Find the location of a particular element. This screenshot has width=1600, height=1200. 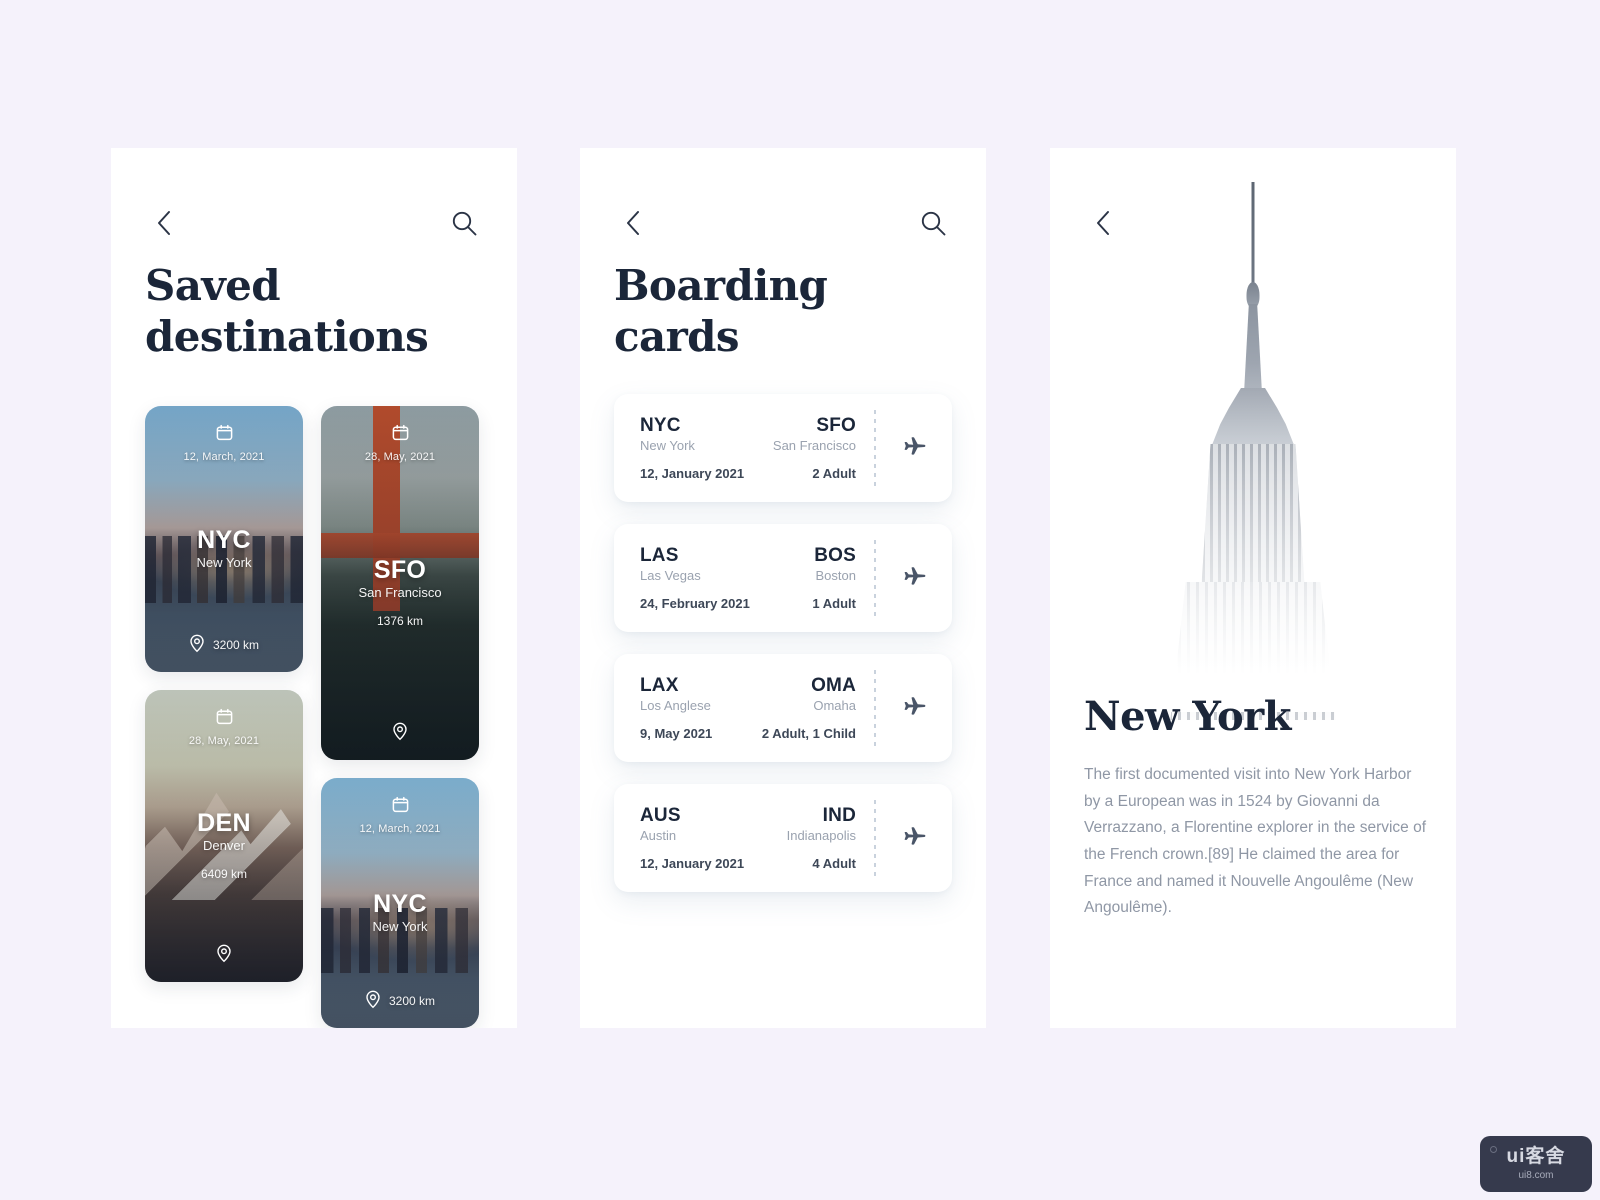

city-title: New York is located at coordinates (1187, 716).